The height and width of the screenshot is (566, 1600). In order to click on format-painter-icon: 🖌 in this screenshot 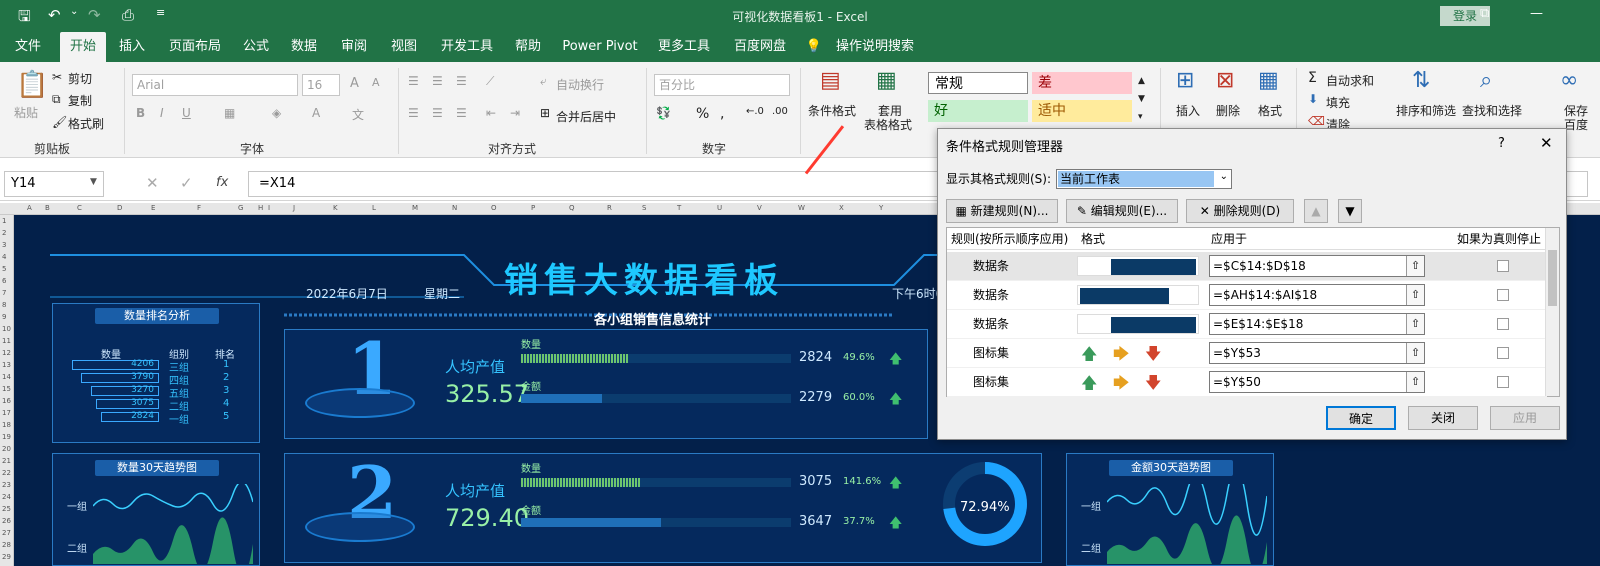, I will do `click(59, 122)`.